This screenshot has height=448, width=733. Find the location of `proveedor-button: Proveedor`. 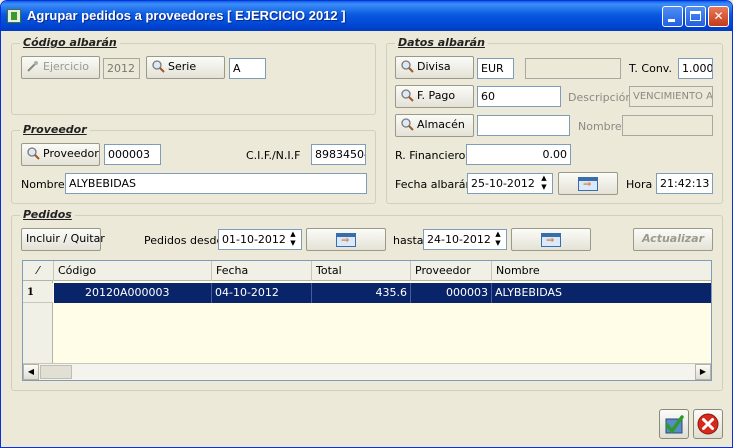

proveedor-button: Proveedor is located at coordinates (60, 154).